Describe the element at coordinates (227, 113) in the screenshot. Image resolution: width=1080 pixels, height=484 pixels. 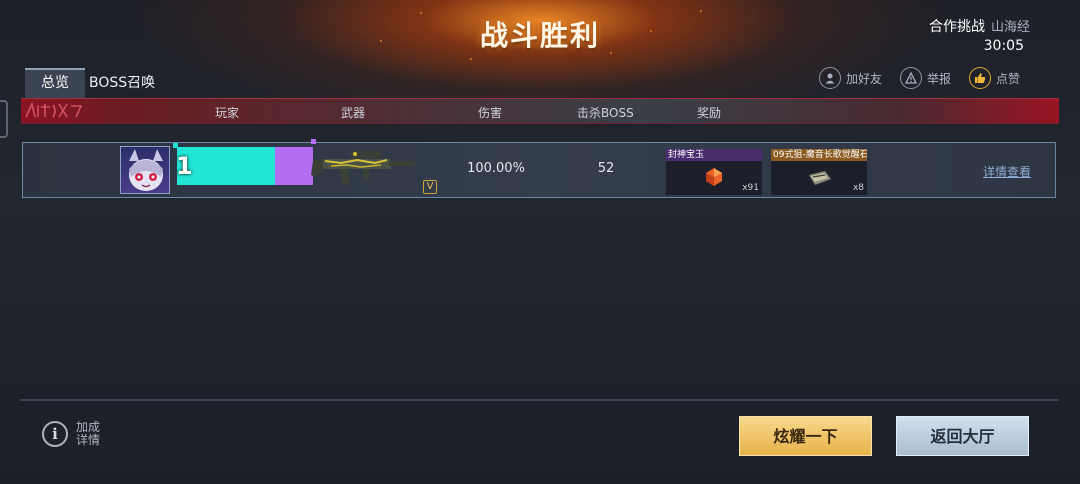
I see `col-player: 玩家` at that location.